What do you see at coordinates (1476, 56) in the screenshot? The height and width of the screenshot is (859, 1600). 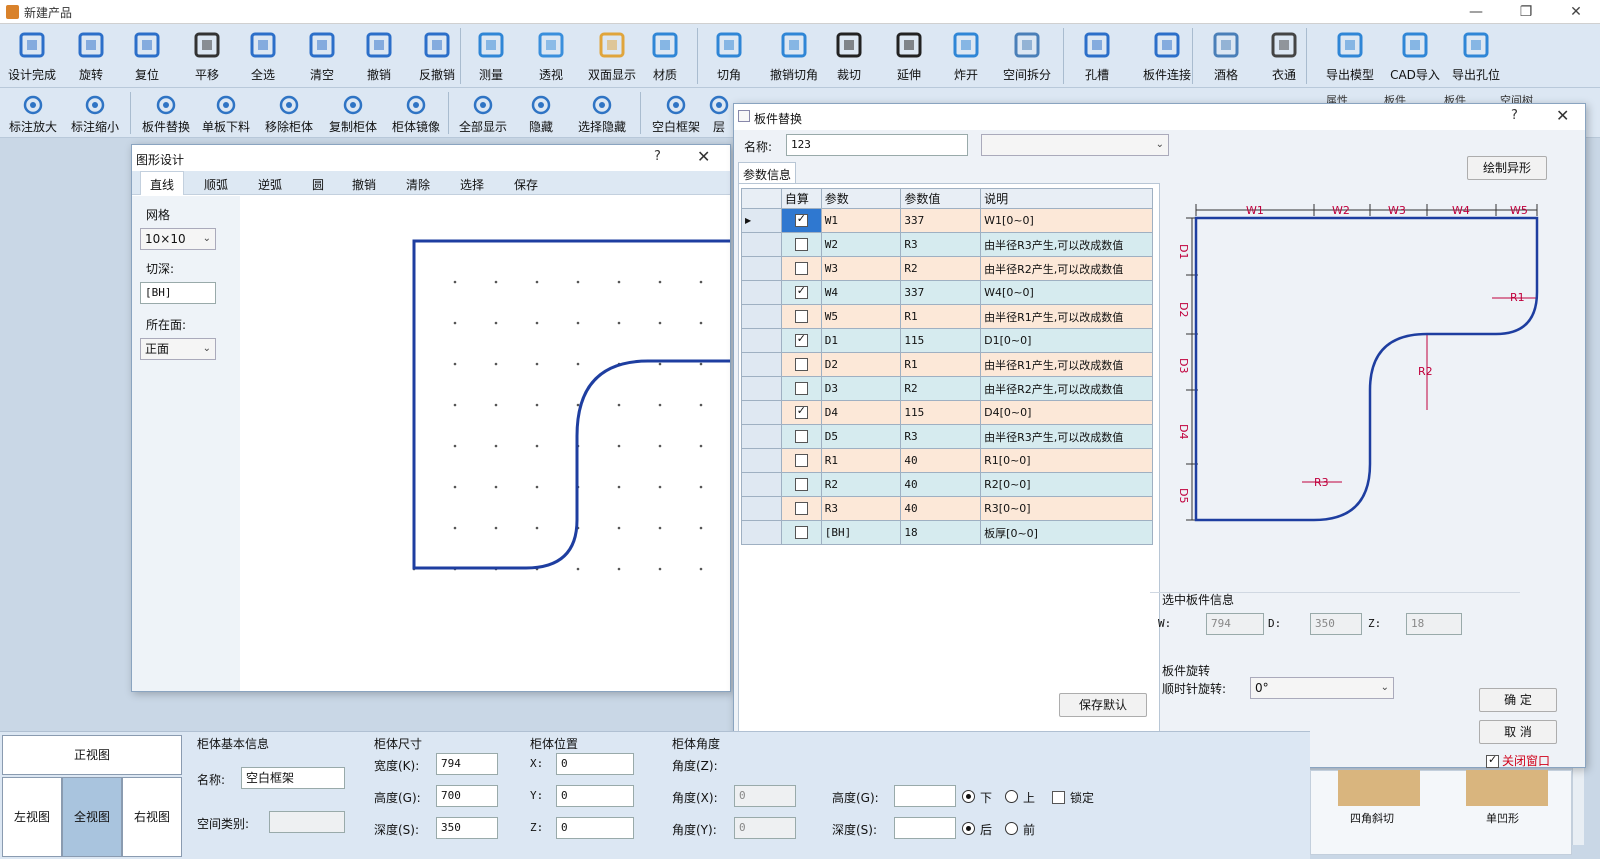 I see `export-holes-button: 导出孔位` at bounding box center [1476, 56].